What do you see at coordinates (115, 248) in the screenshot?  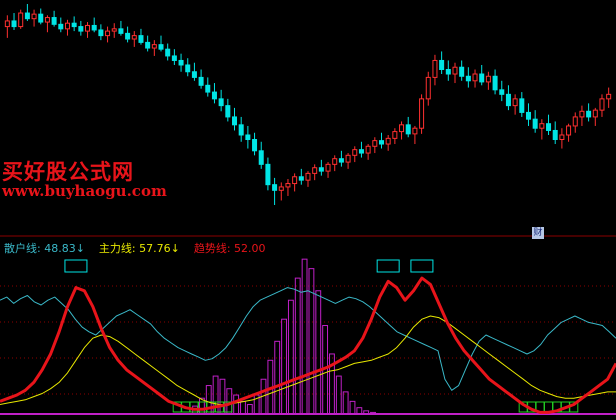 I see `legend-zhuli-label: 主力线` at bounding box center [115, 248].